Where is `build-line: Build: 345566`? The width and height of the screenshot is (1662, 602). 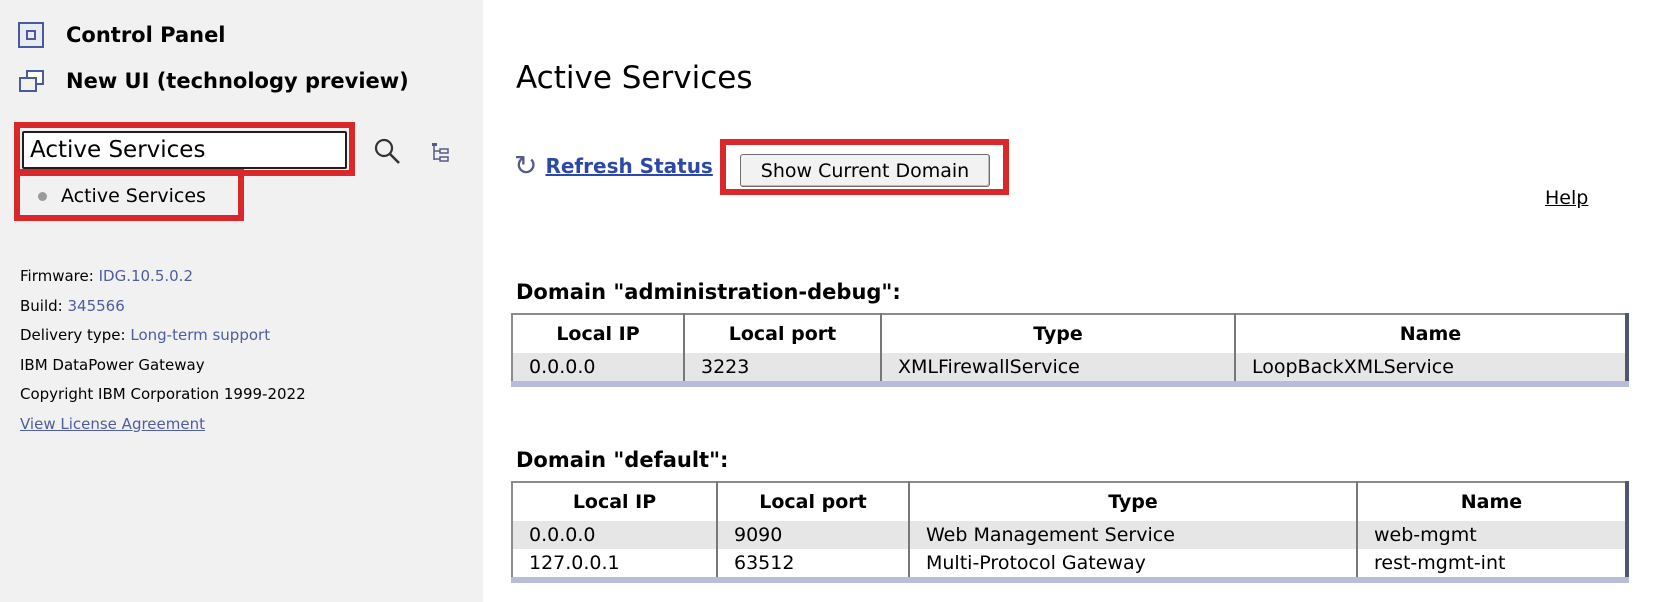 build-line: Build: 345566 is located at coordinates (163, 307).